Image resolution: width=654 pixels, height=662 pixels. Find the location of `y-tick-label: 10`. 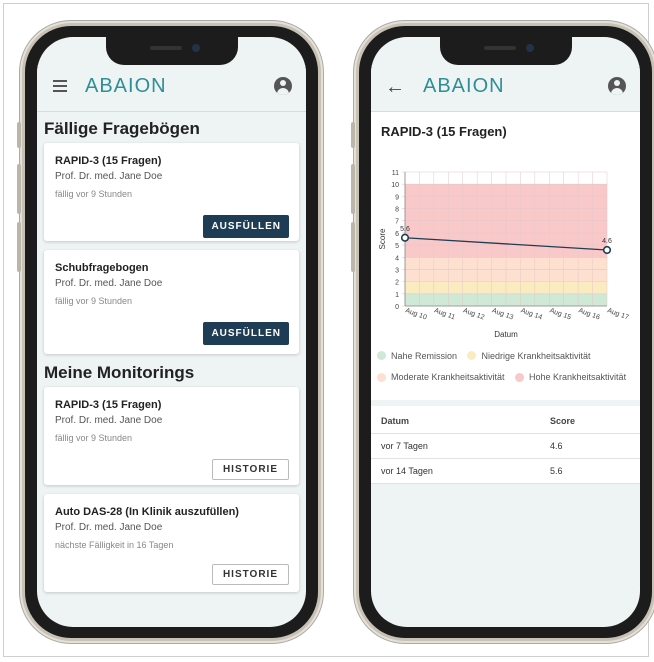

y-tick-label: 10 is located at coordinates (395, 185).